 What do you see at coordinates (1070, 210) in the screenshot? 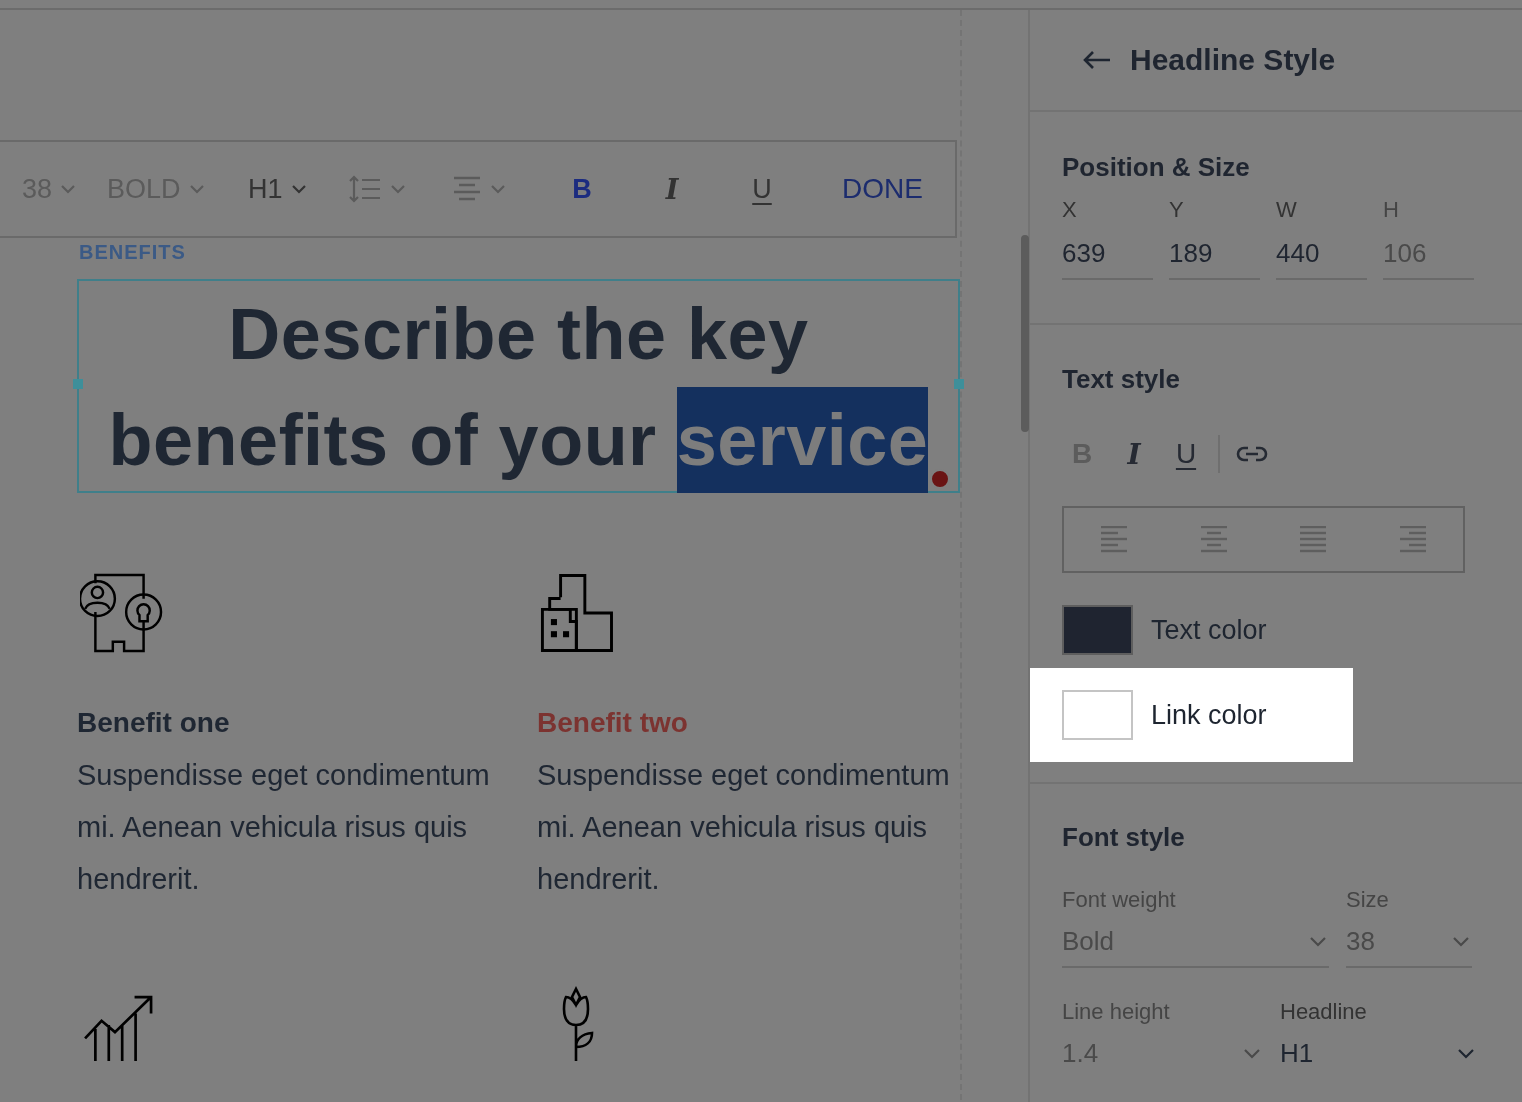
I see `field-label: X` at bounding box center [1070, 210].